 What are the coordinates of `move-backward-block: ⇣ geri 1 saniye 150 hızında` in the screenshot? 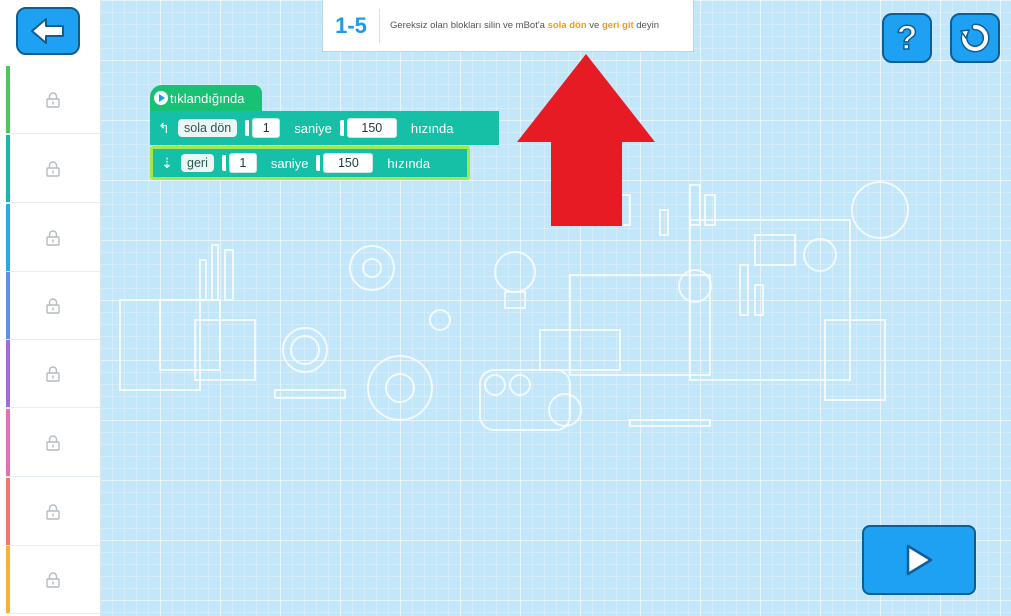 It's located at (310, 163).